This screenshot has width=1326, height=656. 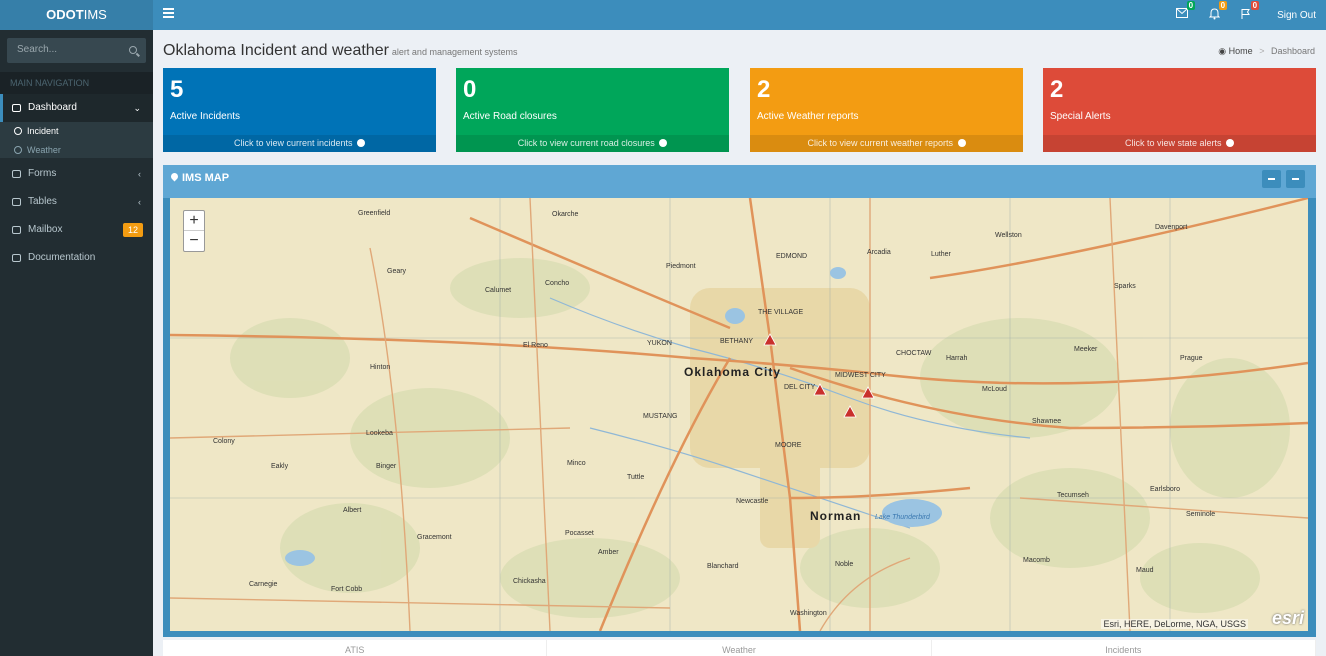 I want to click on map-label-mustang: MUSTANG, so click(x=660, y=416).